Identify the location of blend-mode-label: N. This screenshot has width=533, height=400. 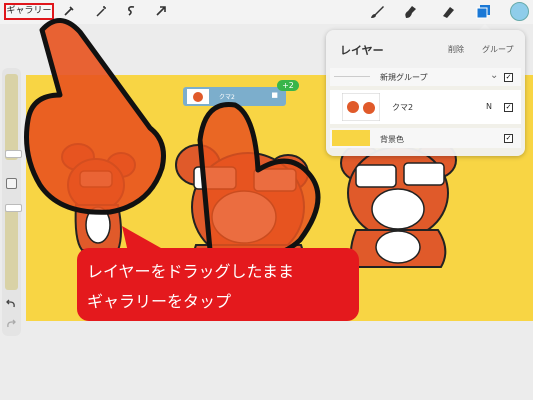
(489, 106).